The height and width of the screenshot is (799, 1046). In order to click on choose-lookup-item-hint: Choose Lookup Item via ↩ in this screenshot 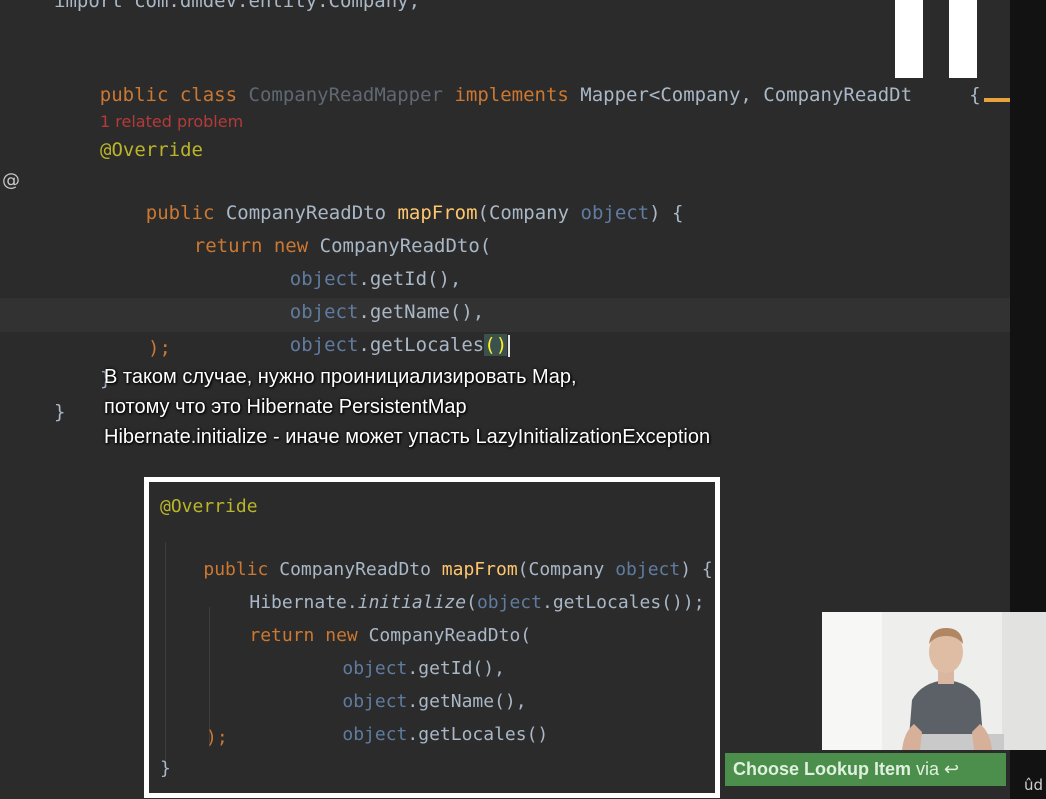, I will do `click(865, 769)`.